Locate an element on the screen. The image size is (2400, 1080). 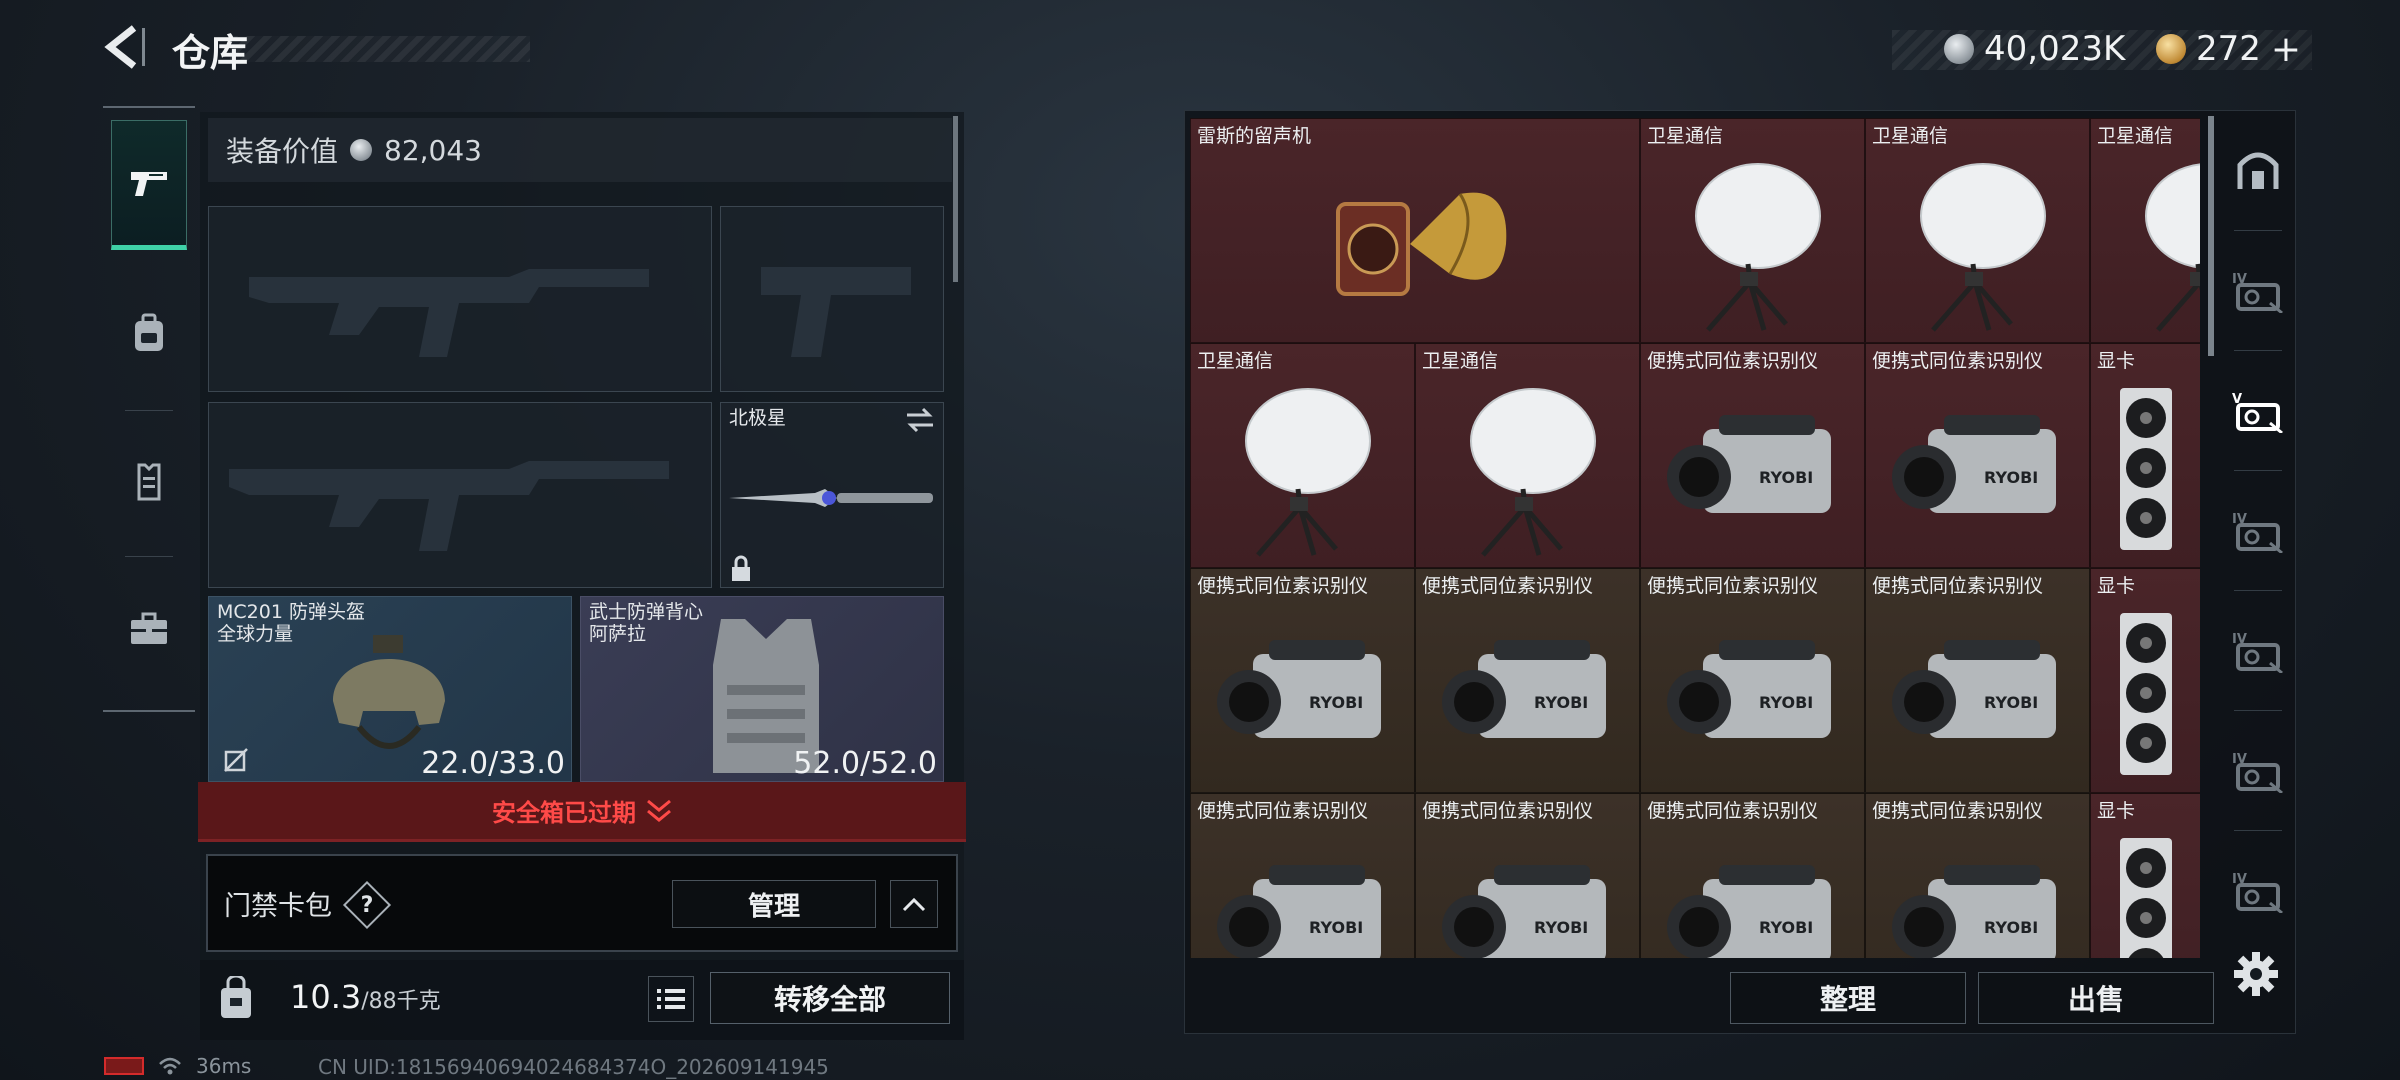
storage-tab-2: IV is located at coordinates (2258, 291).